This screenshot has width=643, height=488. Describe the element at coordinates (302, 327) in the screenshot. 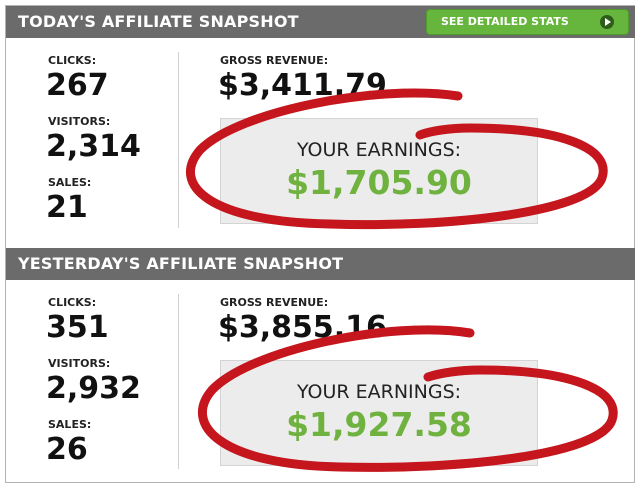

I see `gross-revenue-value: $3,855.16` at that location.